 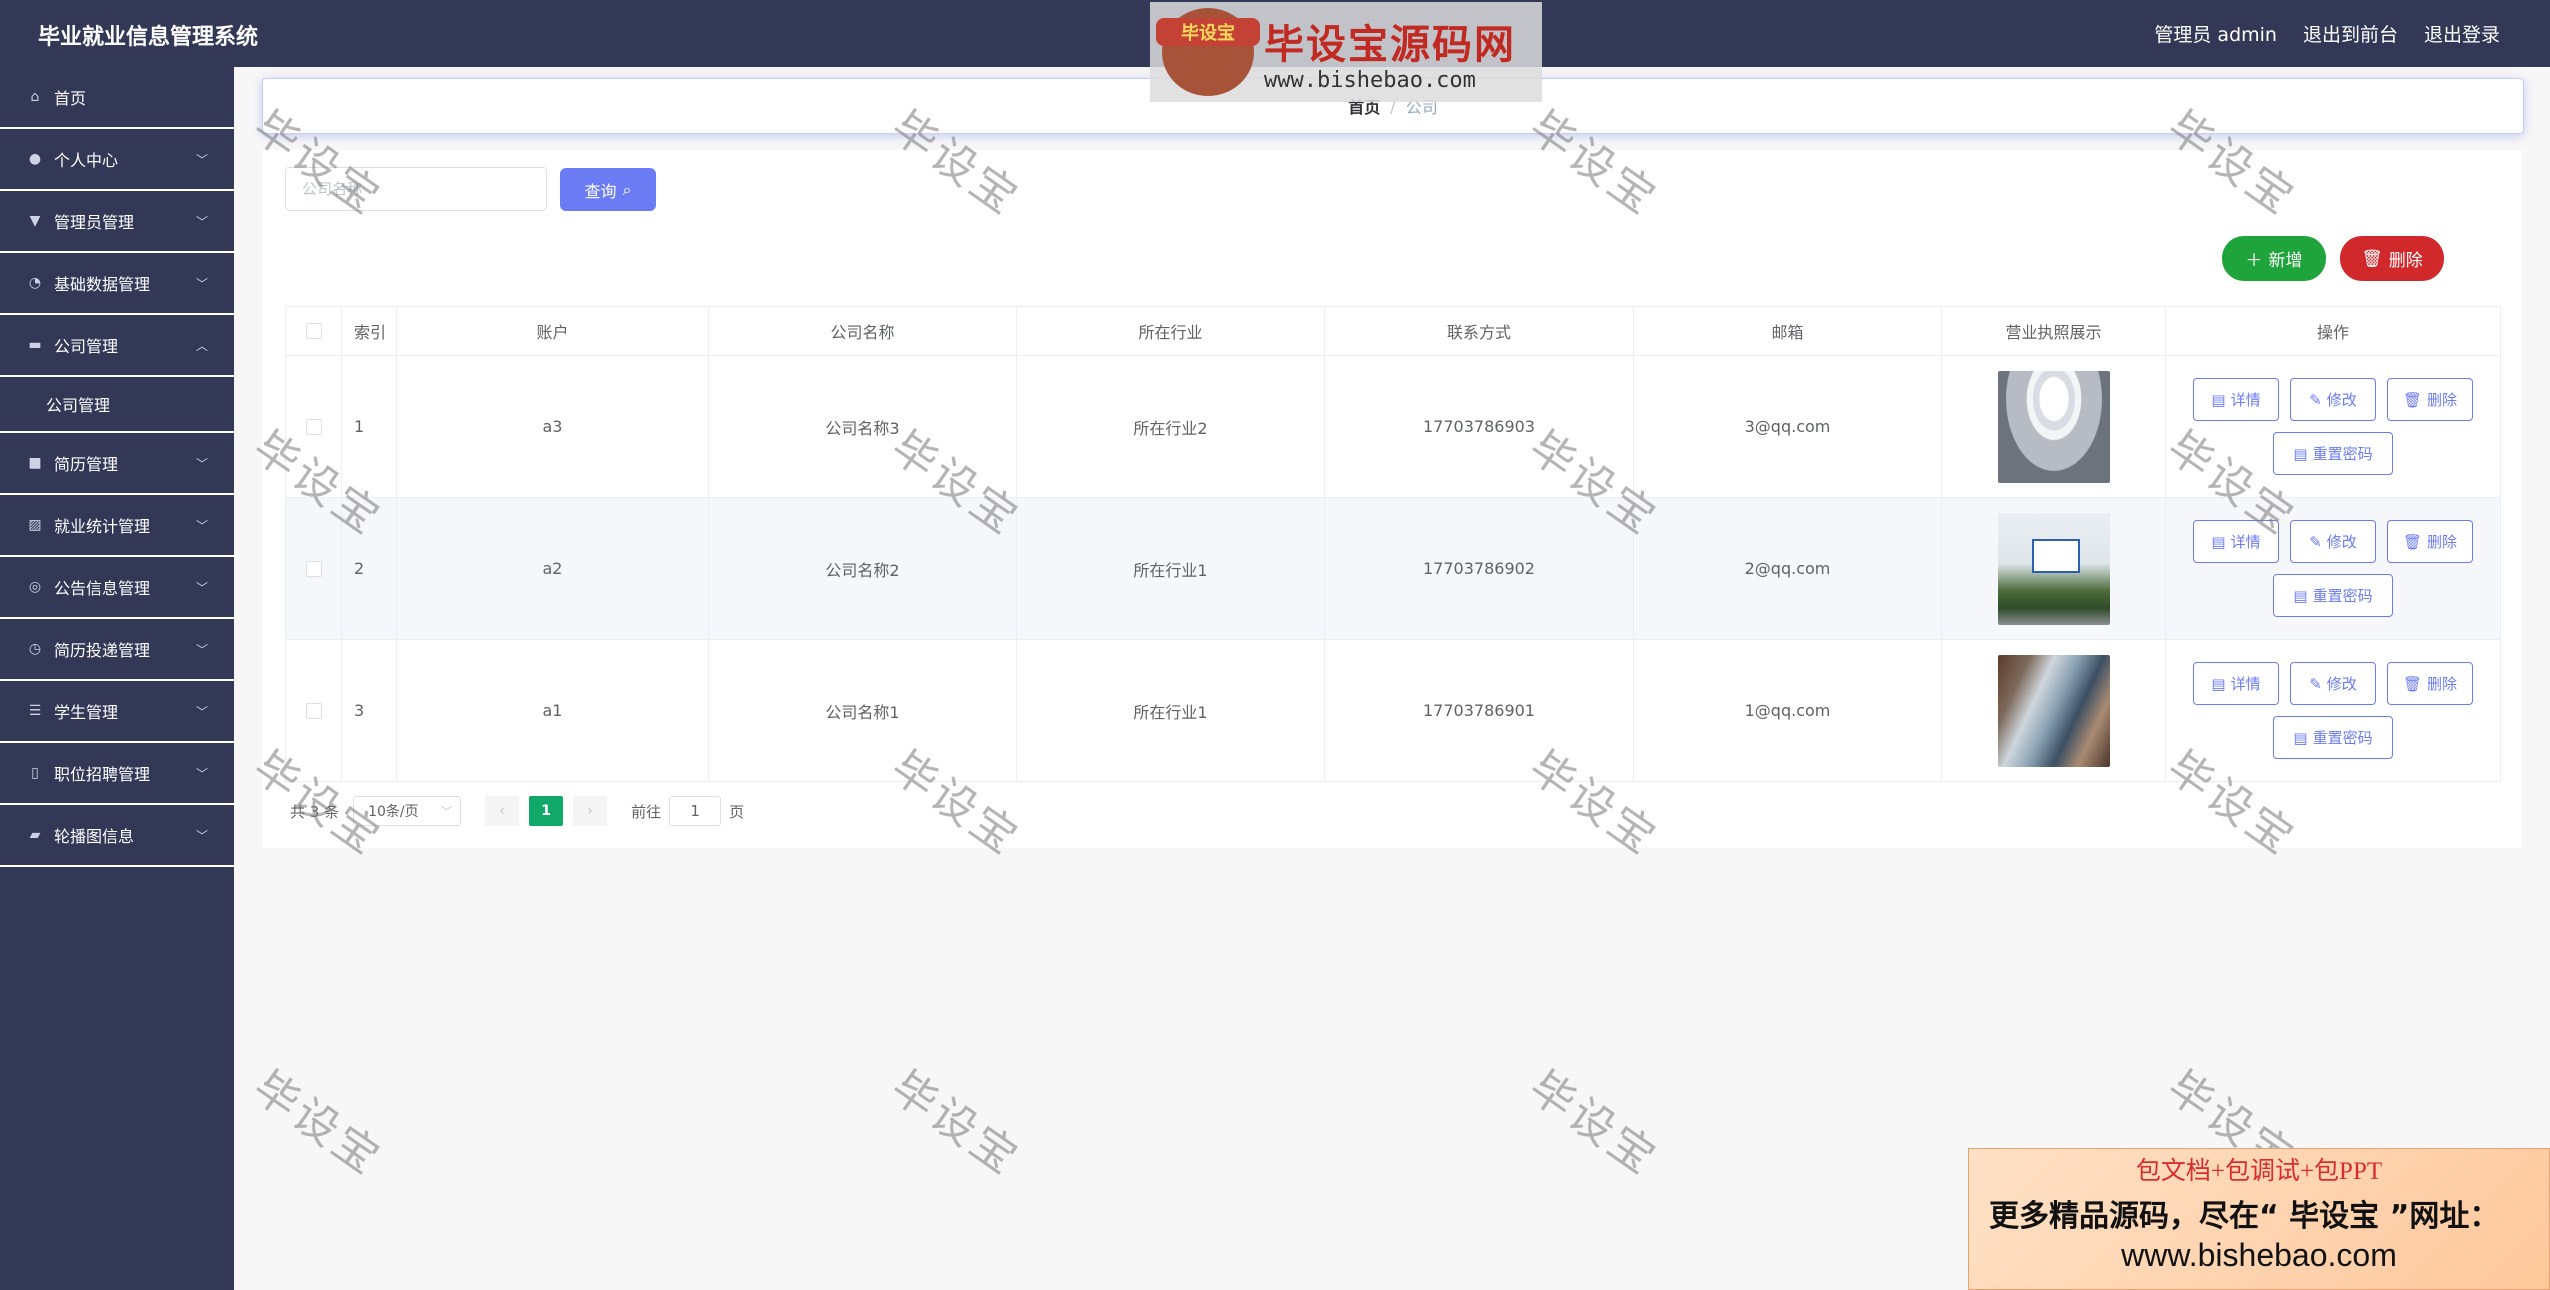 I want to click on header-index: 索引, so click(x=369, y=331).